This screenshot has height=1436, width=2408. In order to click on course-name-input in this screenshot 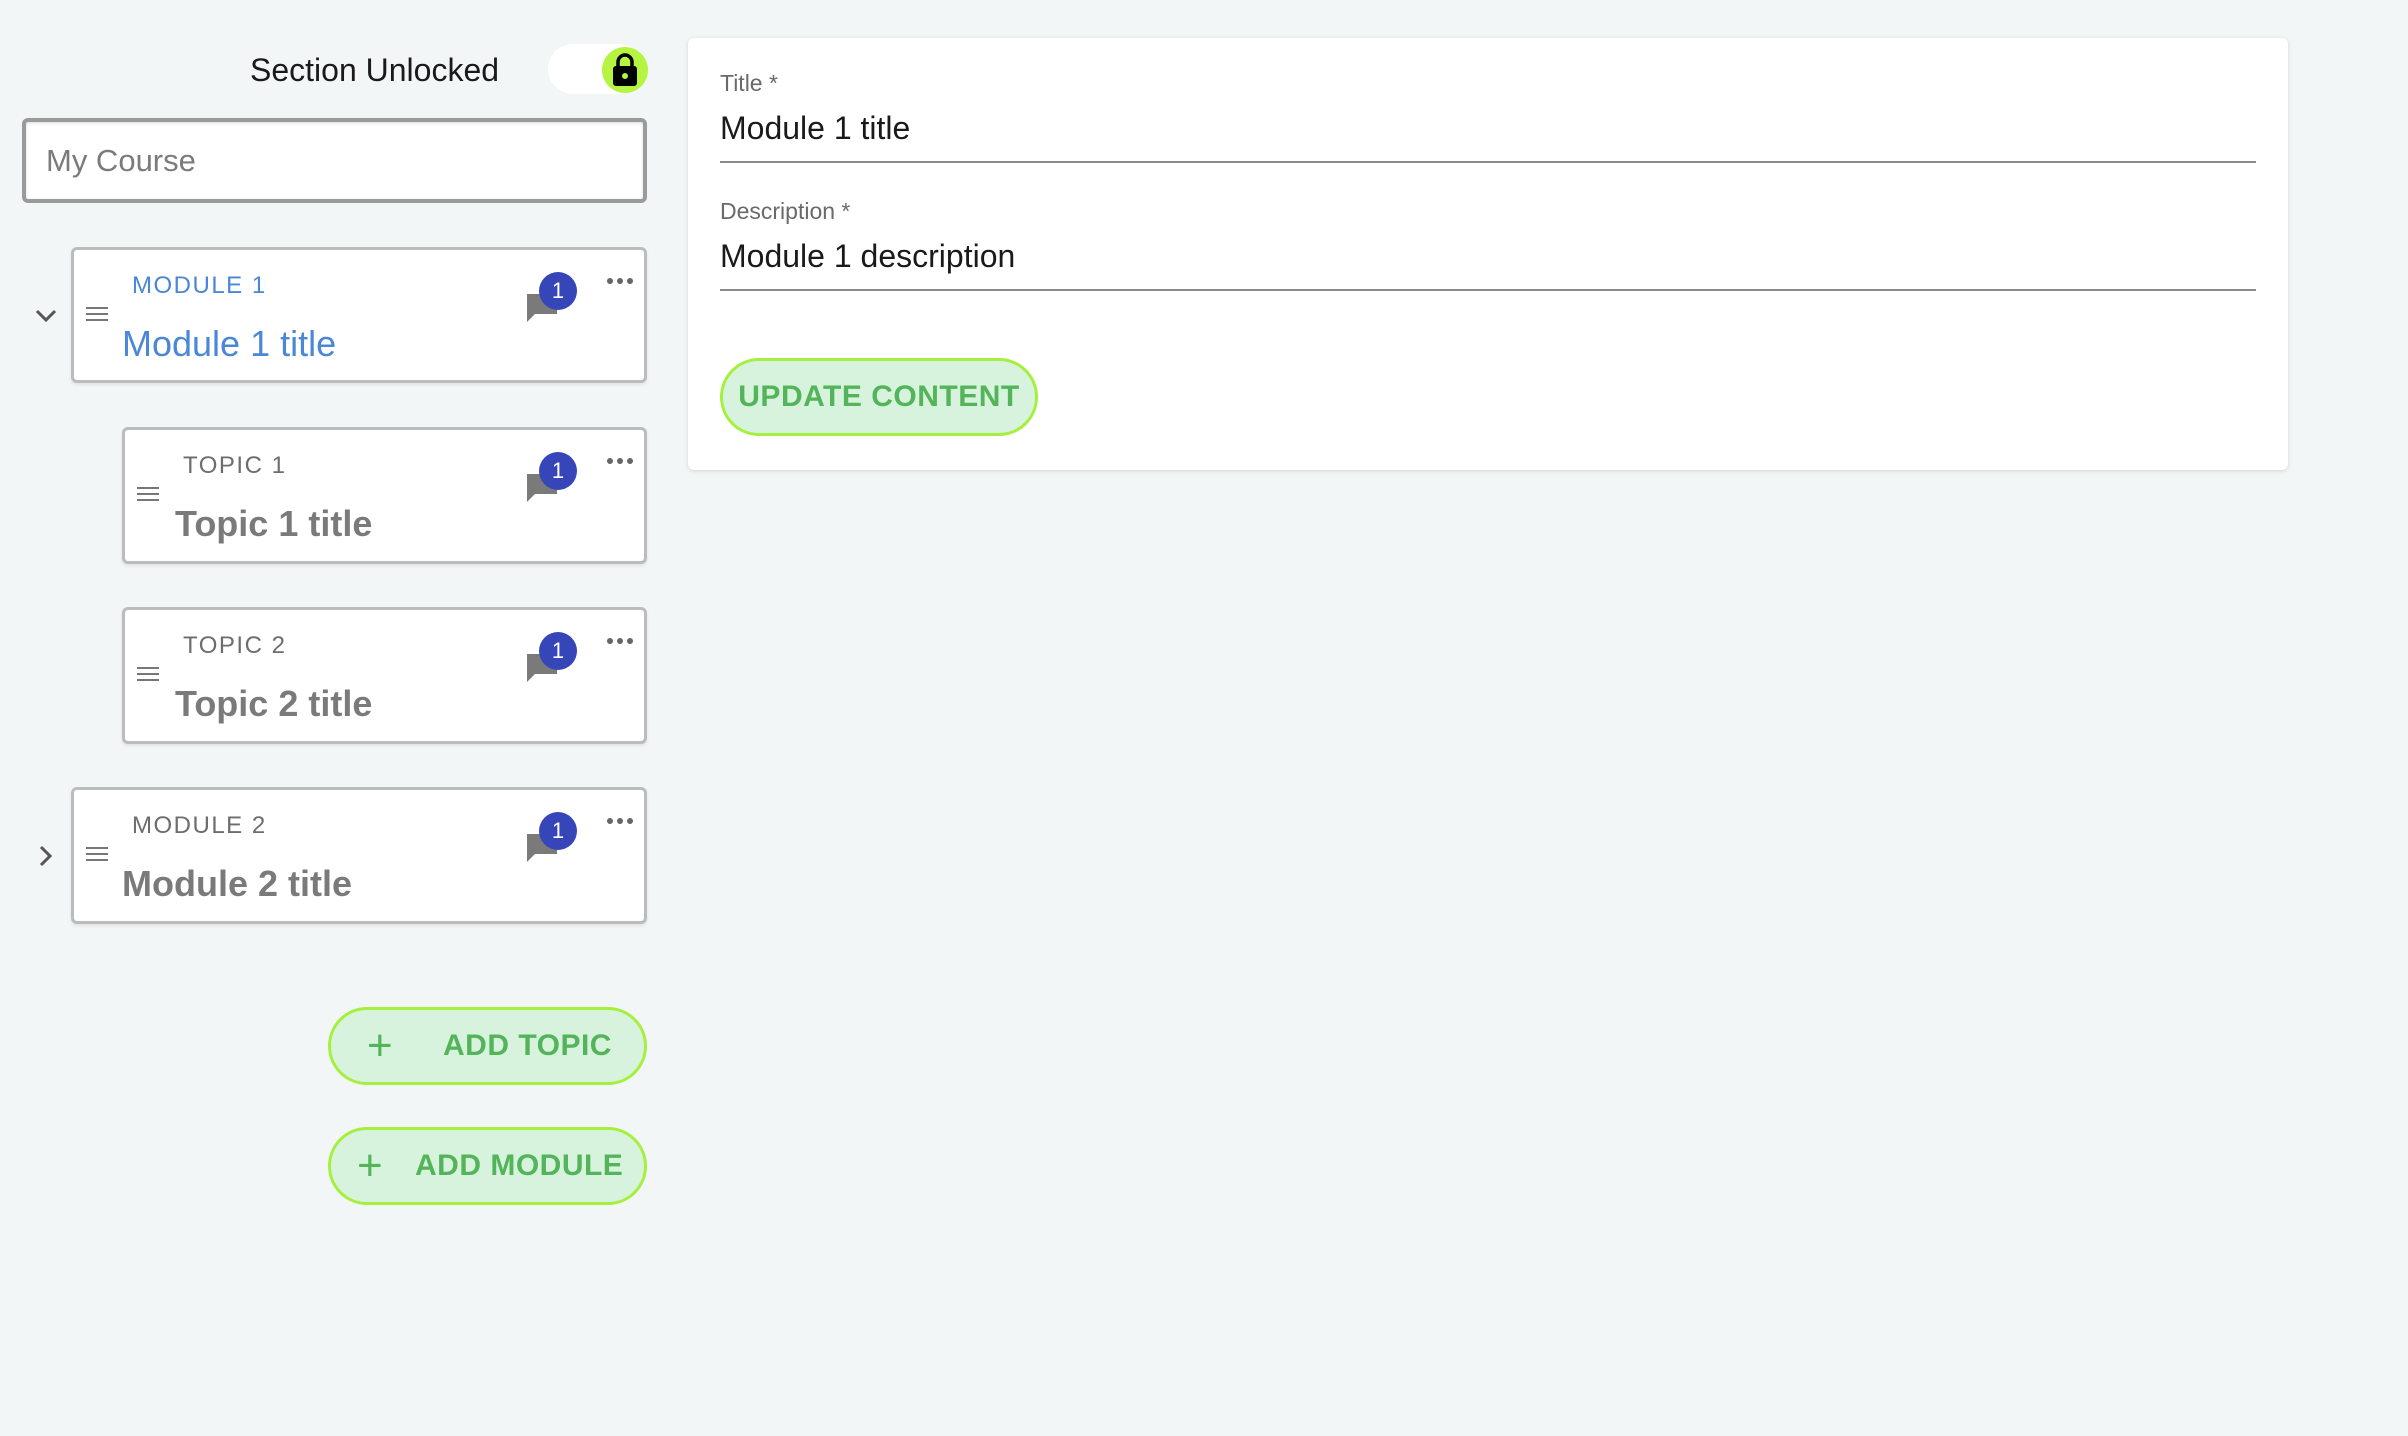, I will do `click(334, 160)`.